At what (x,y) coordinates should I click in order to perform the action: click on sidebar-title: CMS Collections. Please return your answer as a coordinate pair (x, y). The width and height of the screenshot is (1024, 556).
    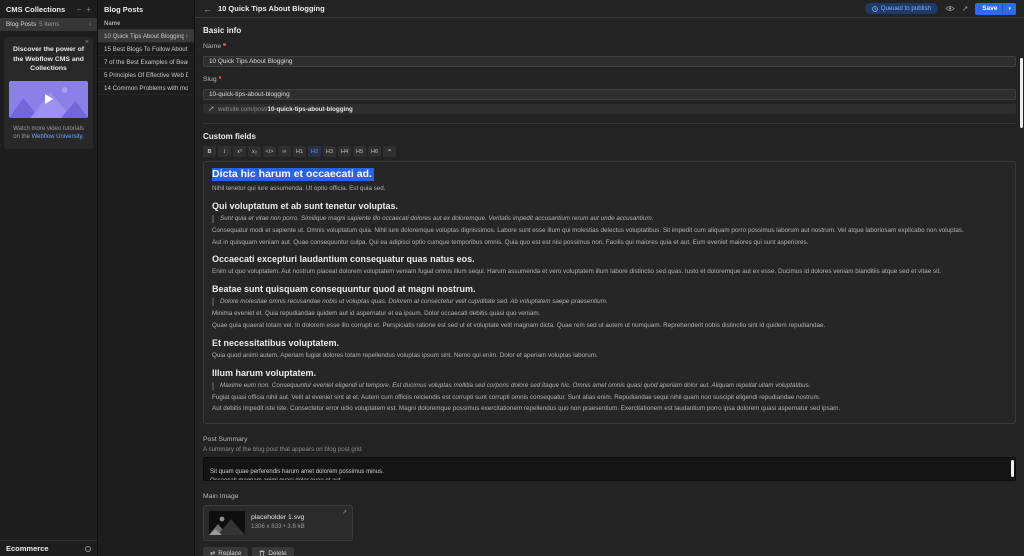
    Looking at the image, I should click on (36, 9).